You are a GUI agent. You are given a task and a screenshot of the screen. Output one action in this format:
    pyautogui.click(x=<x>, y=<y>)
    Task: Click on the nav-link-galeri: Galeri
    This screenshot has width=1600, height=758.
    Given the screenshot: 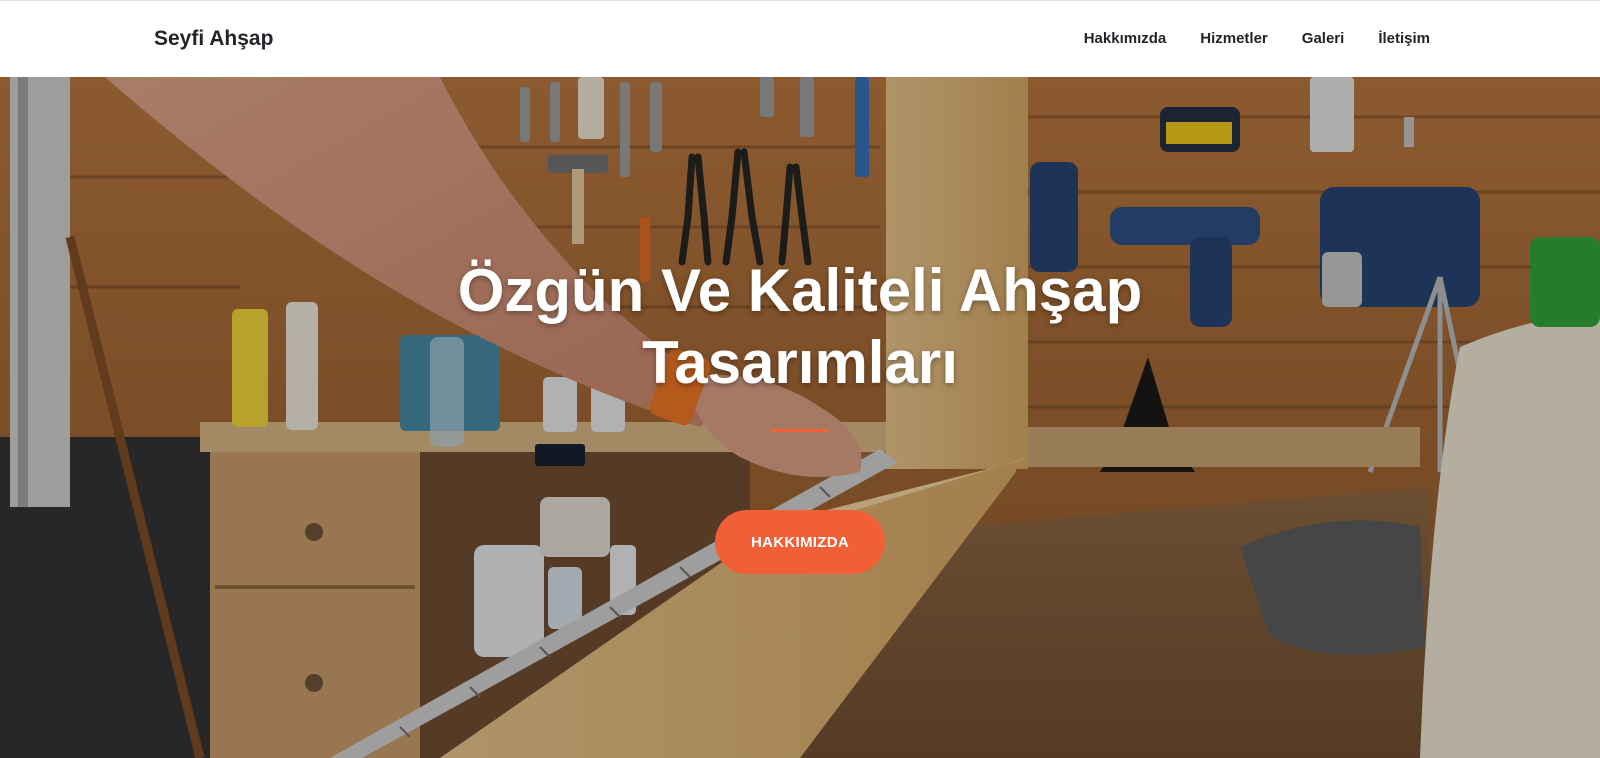 What is the action you would take?
    pyautogui.click(x=1323, y=38)
    